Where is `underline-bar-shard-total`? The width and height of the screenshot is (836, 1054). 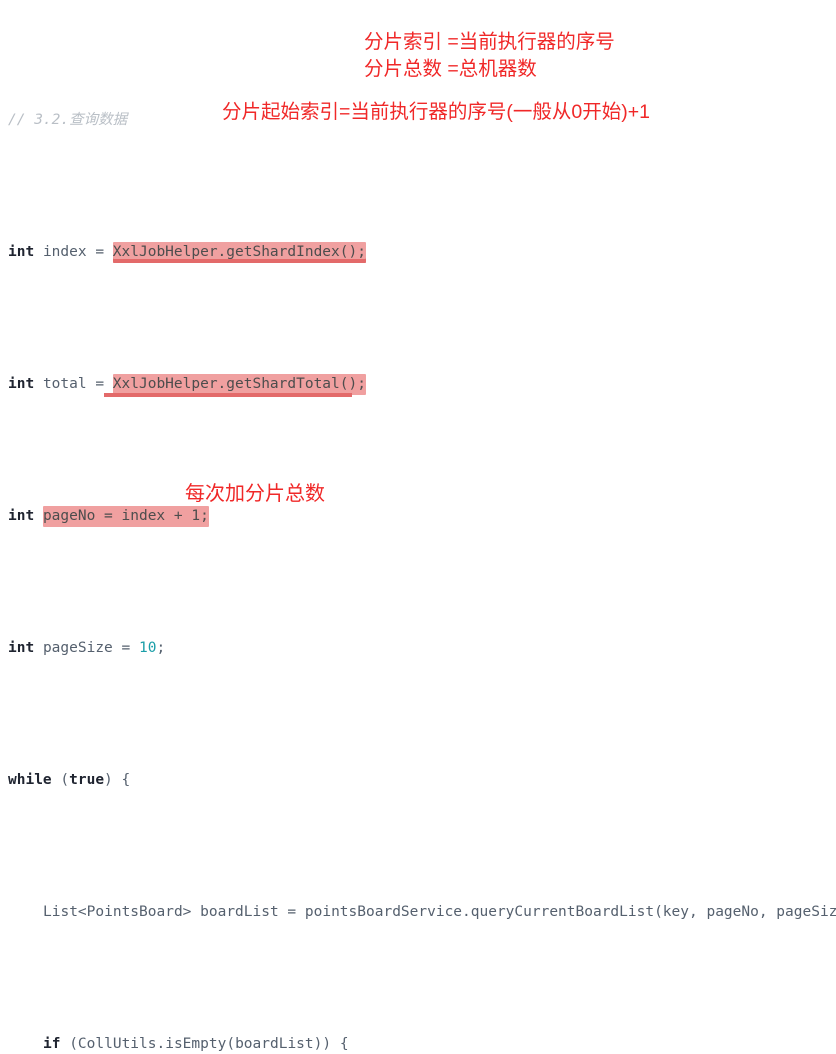
underline-bar-shard-total is located at coordinates (228, 394).